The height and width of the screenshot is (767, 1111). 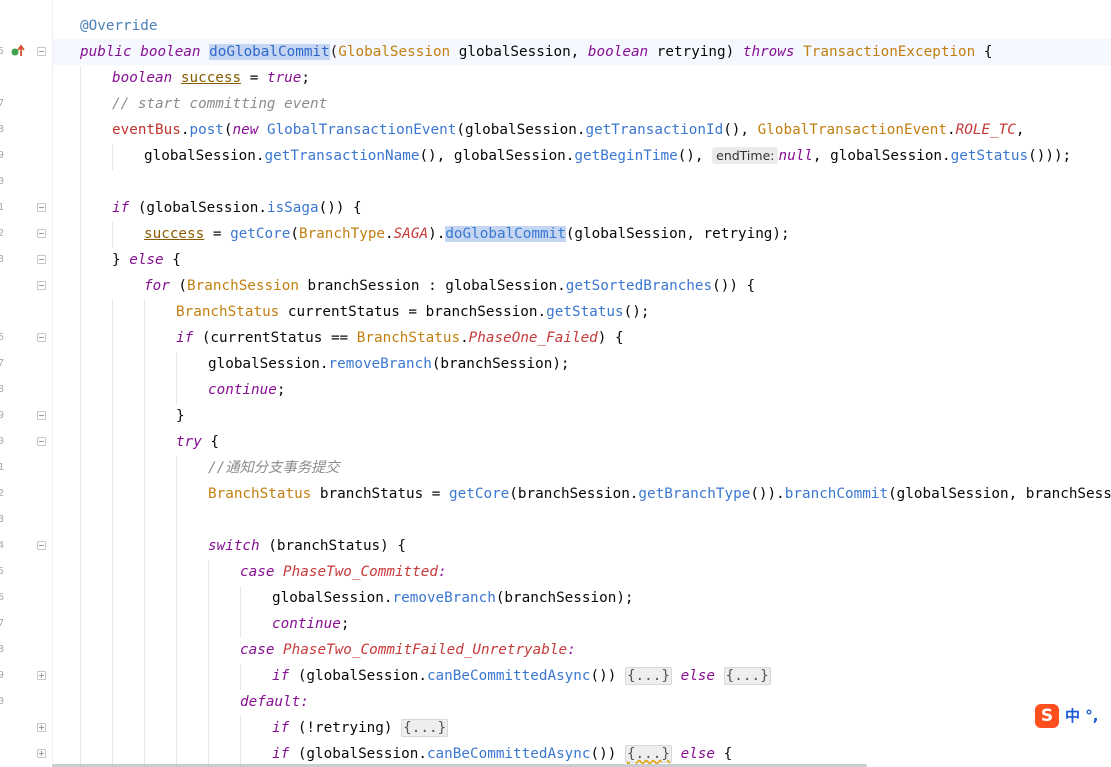 I want to click on ime-logo-icon: S, so click(x=1047, y=716).